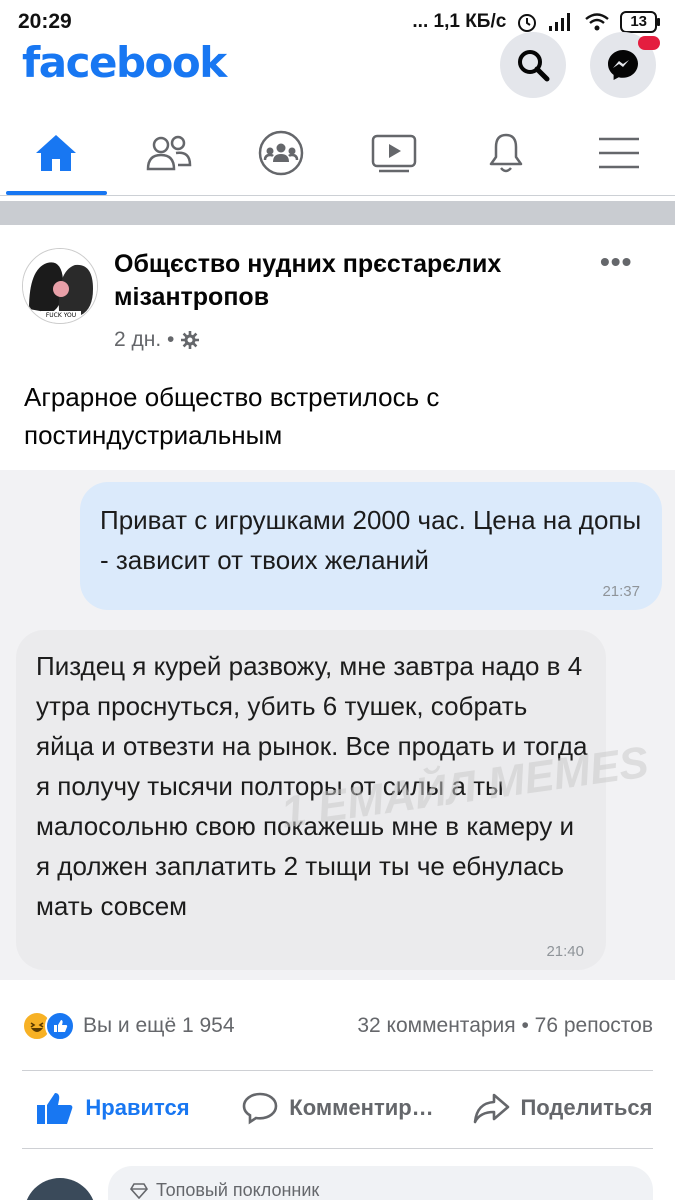 The width and height of the screenshot is (675, 1200). I want to click on tab-friends, so click(169, 152).